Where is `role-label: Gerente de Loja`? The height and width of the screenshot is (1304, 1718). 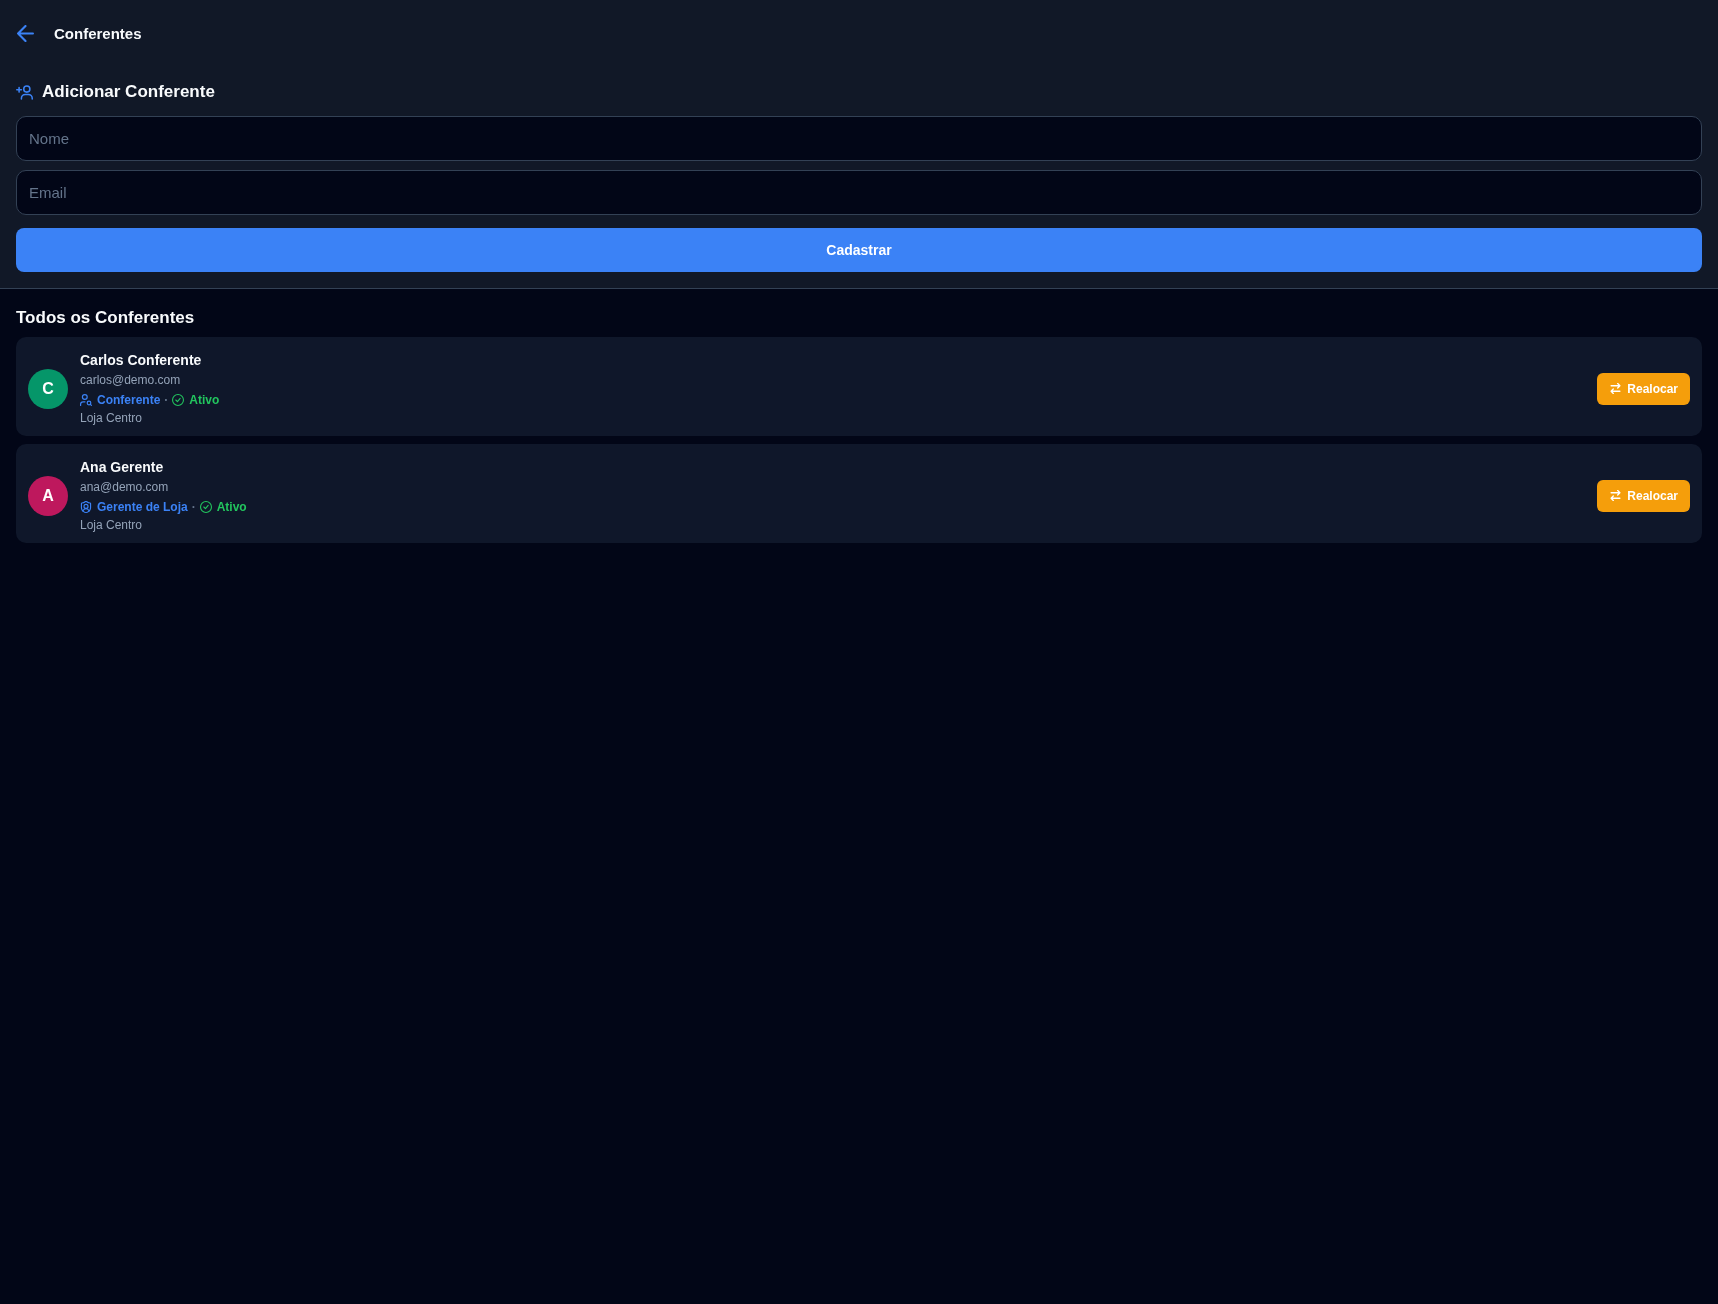
role-label: Gerente de Loja is located at coordinates (142, 506).